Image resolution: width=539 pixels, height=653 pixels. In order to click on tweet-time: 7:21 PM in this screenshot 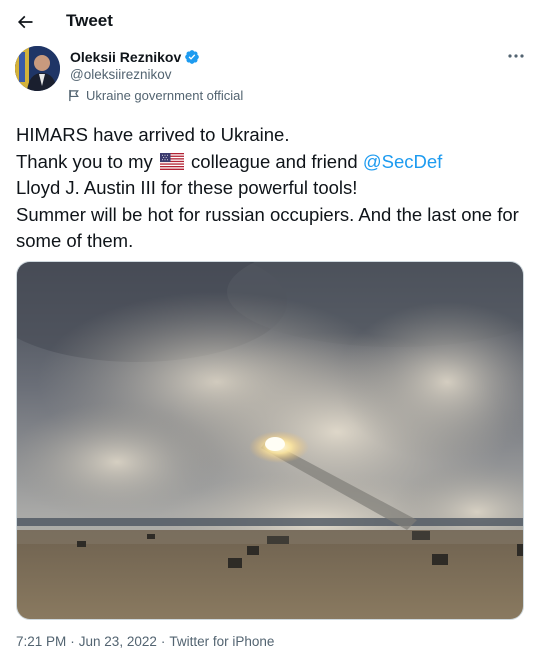, I will do `click(41, 641)`.